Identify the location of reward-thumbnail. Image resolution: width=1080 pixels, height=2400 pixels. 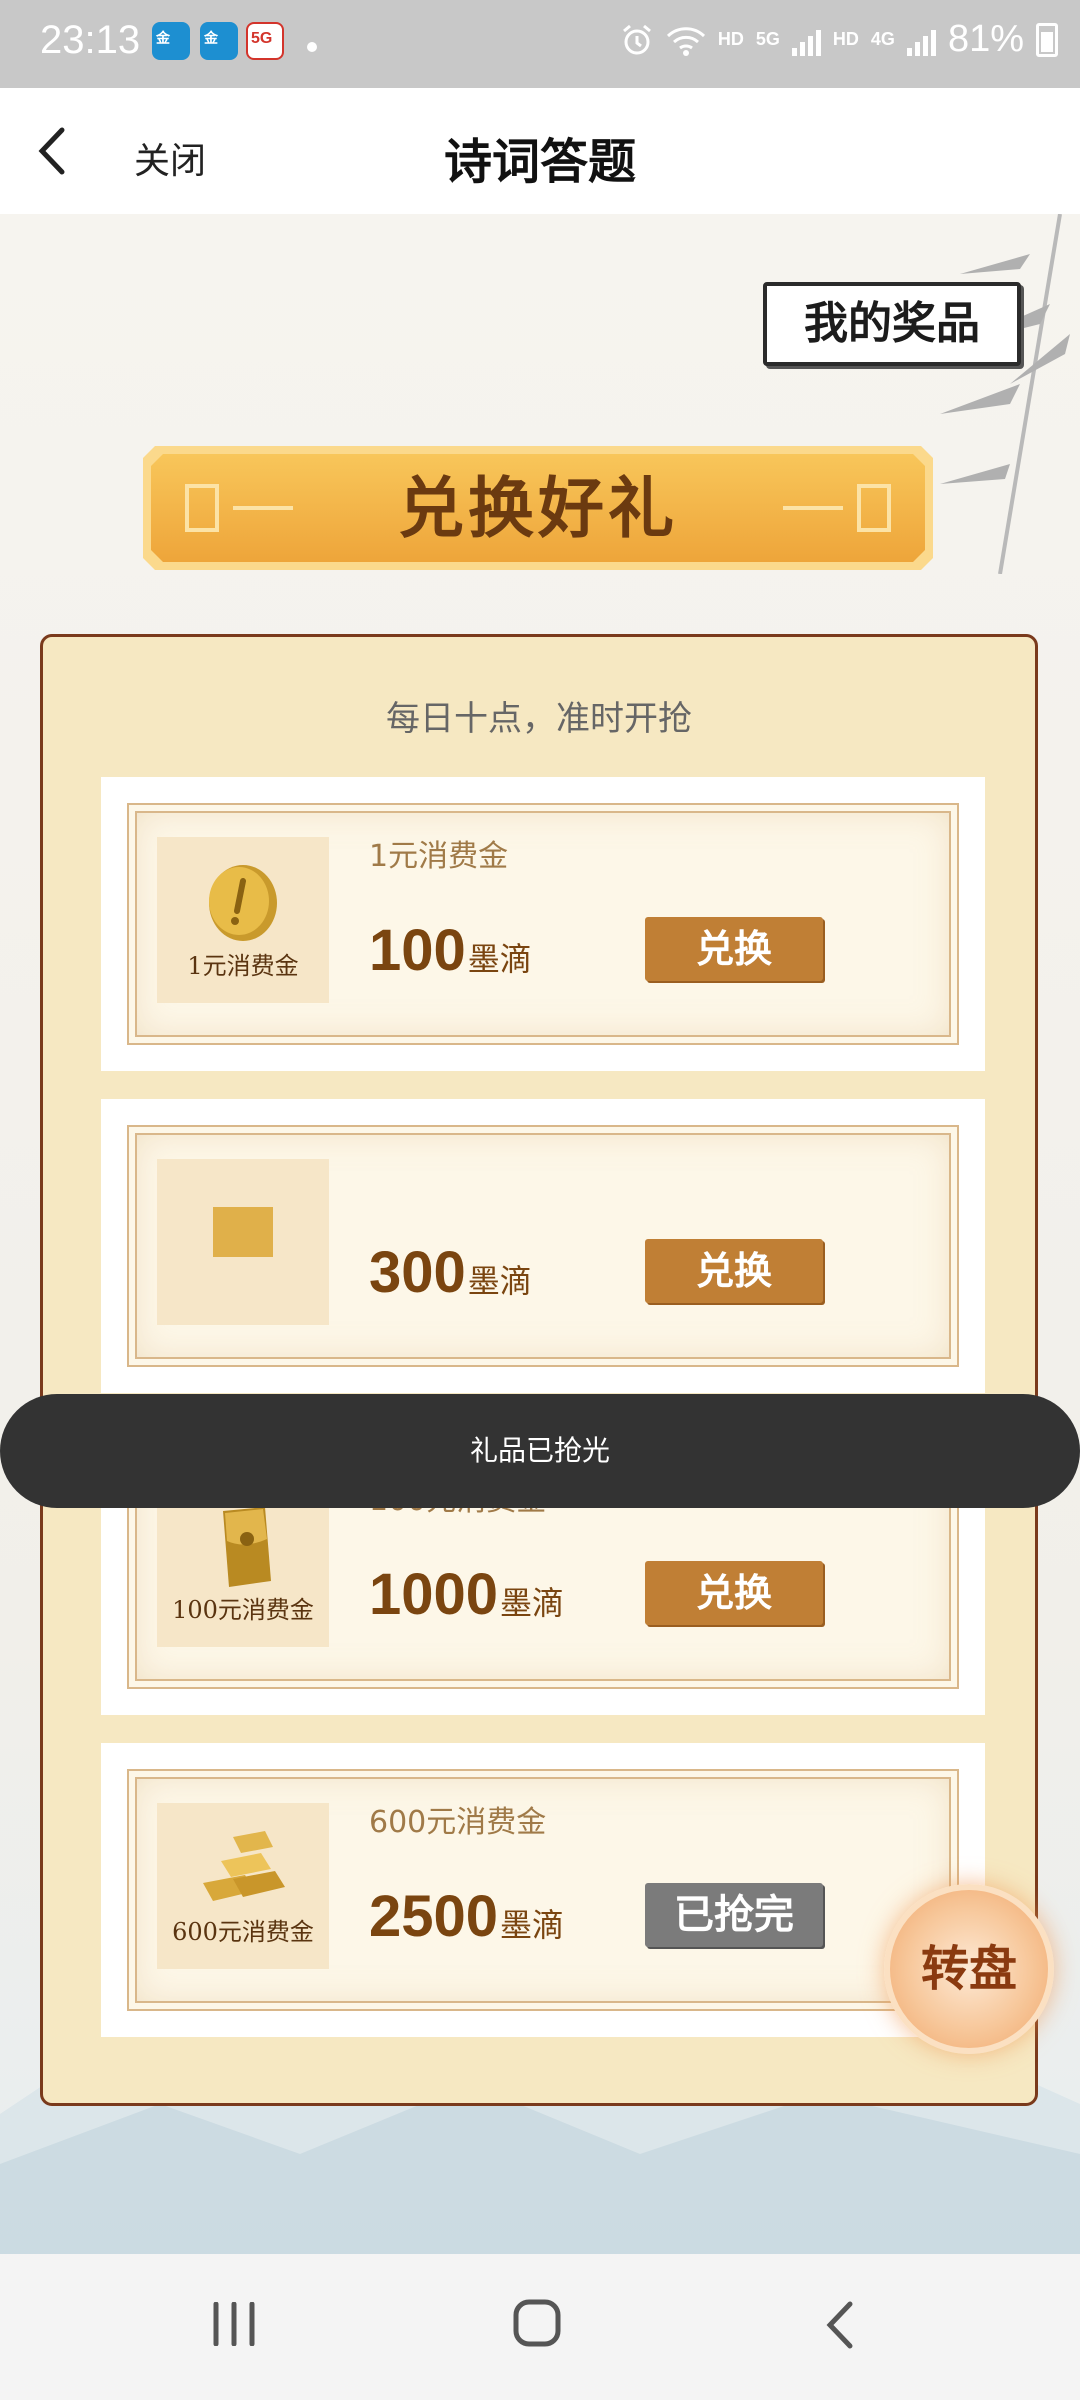
(243, 1242).